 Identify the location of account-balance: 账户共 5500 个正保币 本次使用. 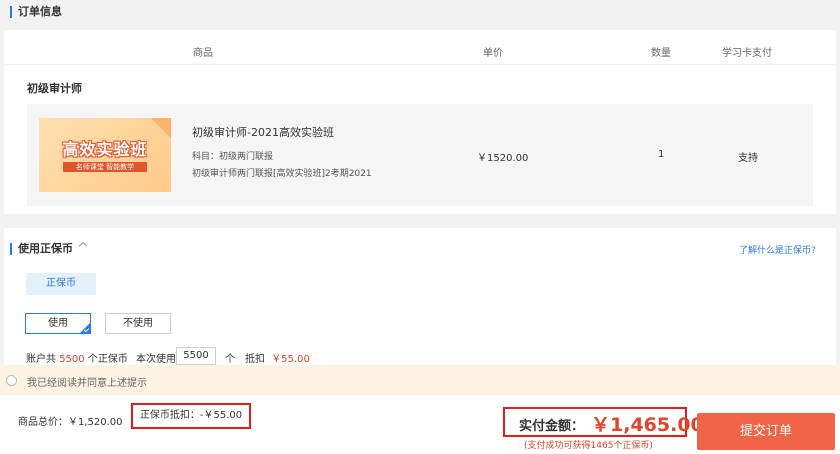
(101, 357).